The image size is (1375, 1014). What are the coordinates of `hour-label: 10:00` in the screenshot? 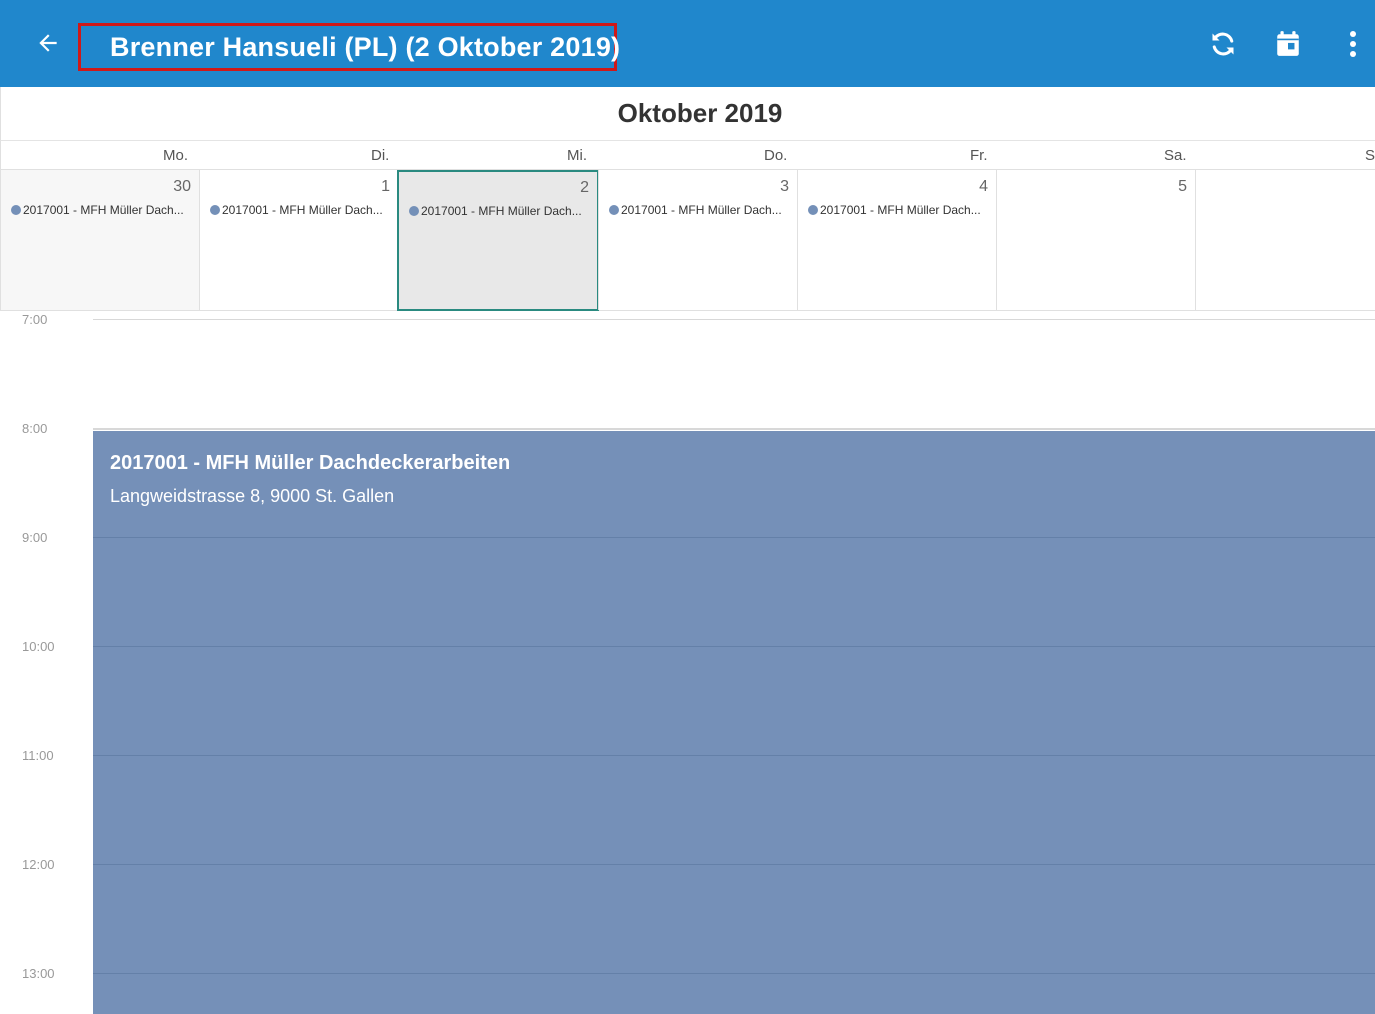 It's located at (38, 646).